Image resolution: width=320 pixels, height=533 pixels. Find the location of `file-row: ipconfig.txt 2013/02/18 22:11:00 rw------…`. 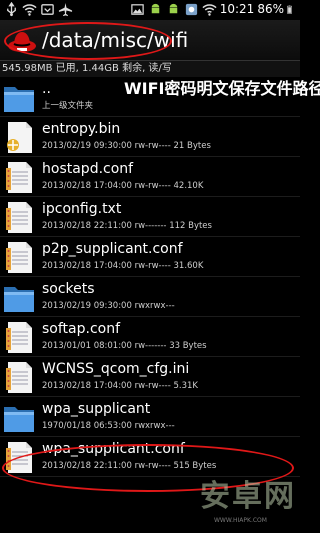

file-row: ipconfig.txt 2013/02/18 22:11:00 rw------… is located at coordinates (150, 217).